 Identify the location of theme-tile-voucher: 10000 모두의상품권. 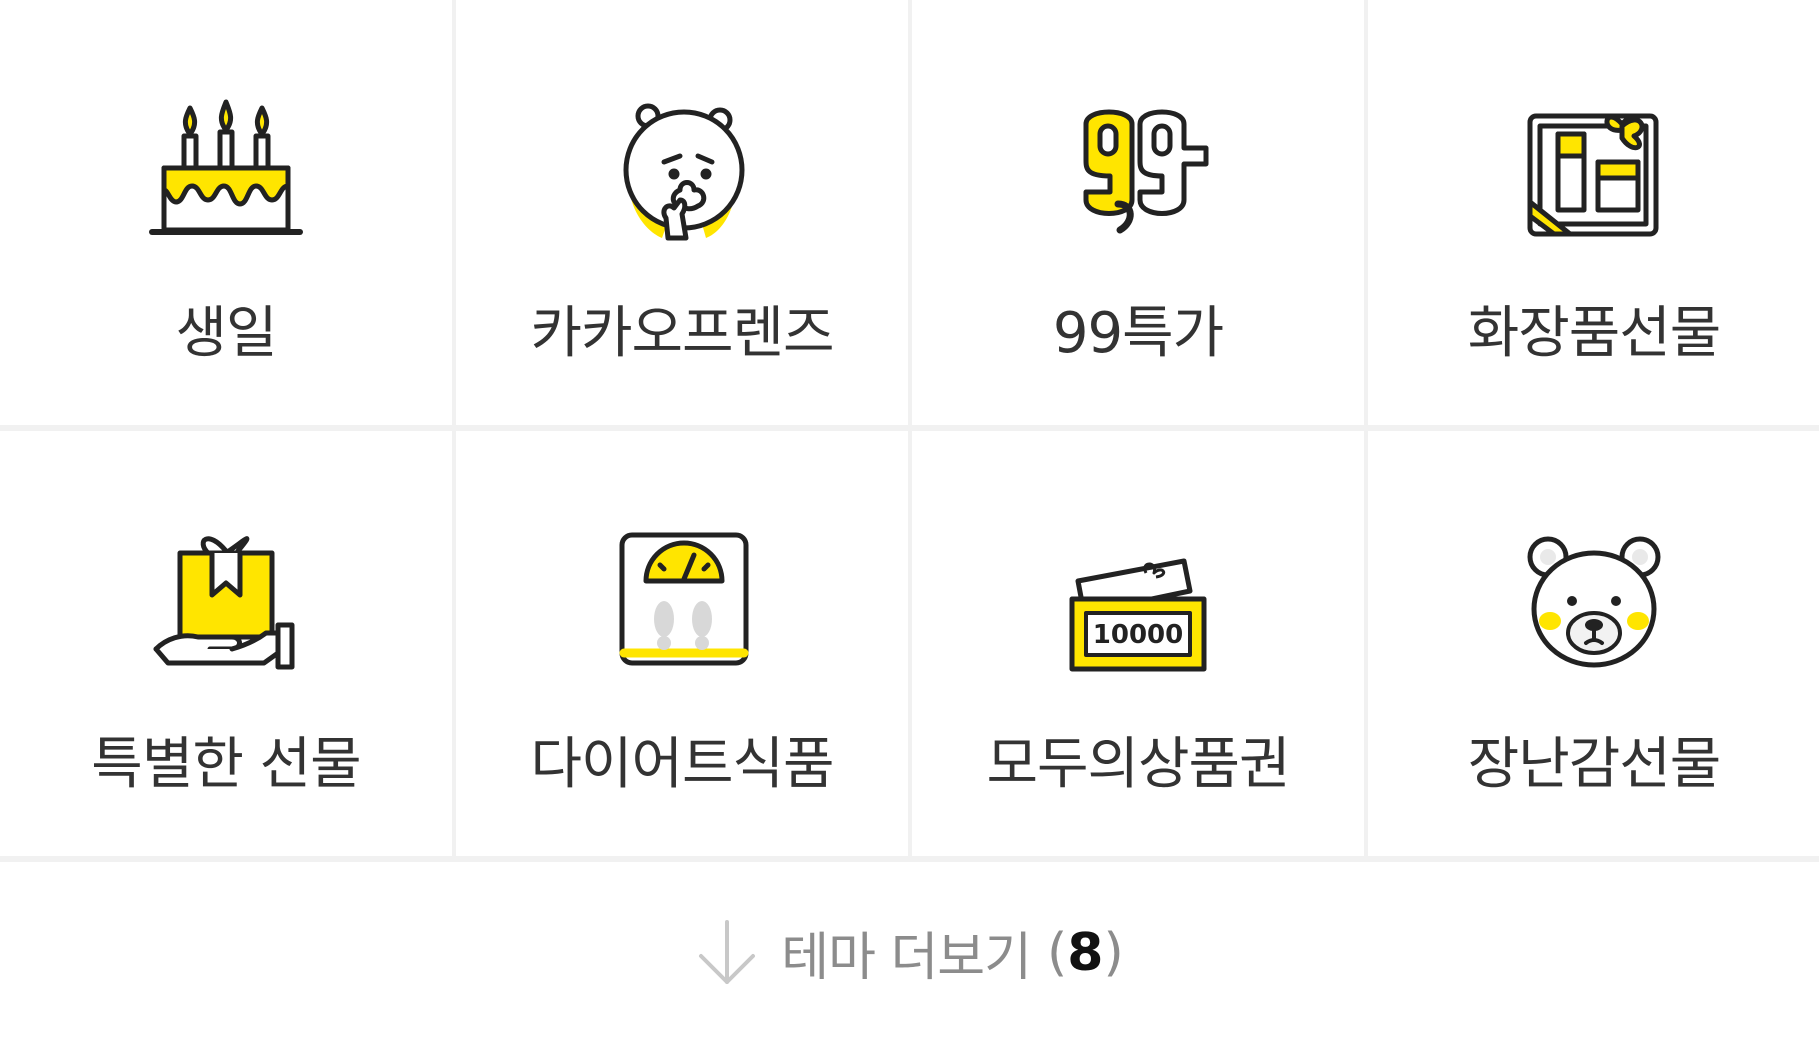
(1138, 643).